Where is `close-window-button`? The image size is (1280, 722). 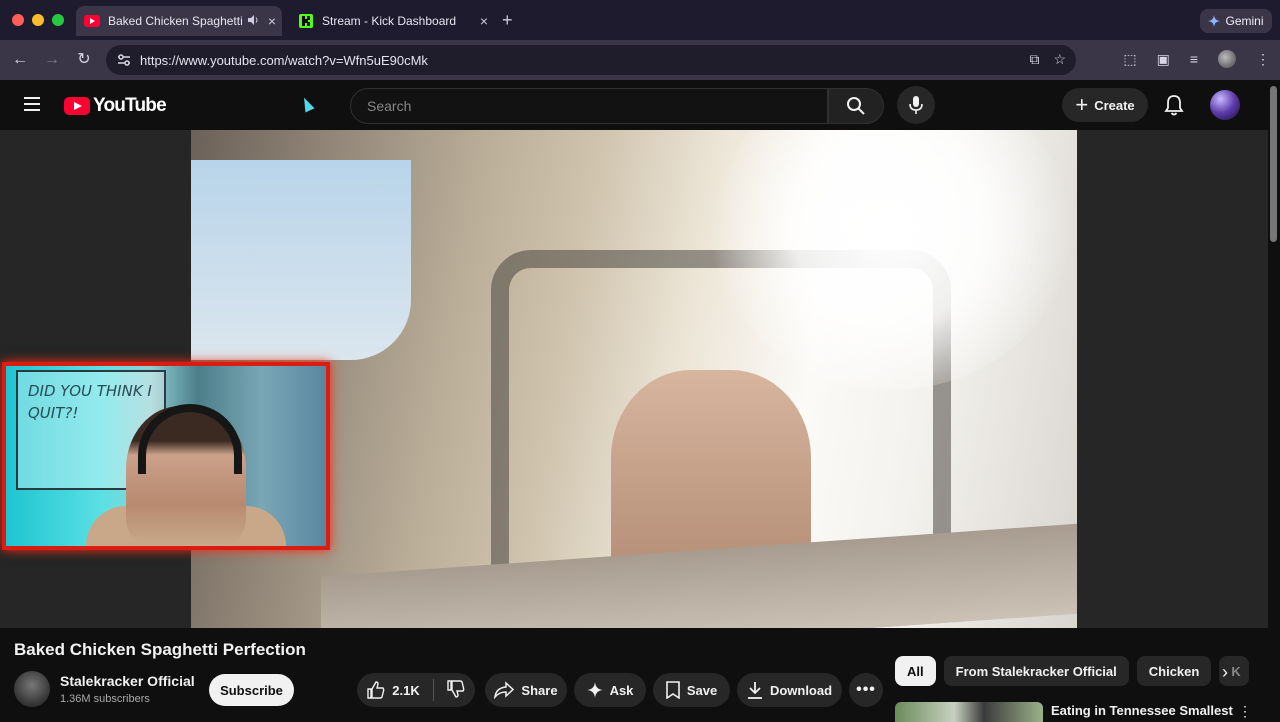 close-window-button is located at coordinates (18, 20).